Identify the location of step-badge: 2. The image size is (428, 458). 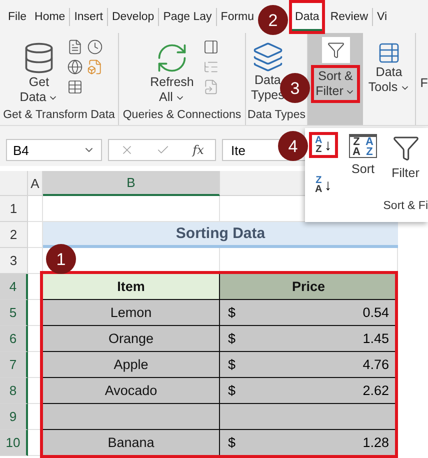
(273, 20).